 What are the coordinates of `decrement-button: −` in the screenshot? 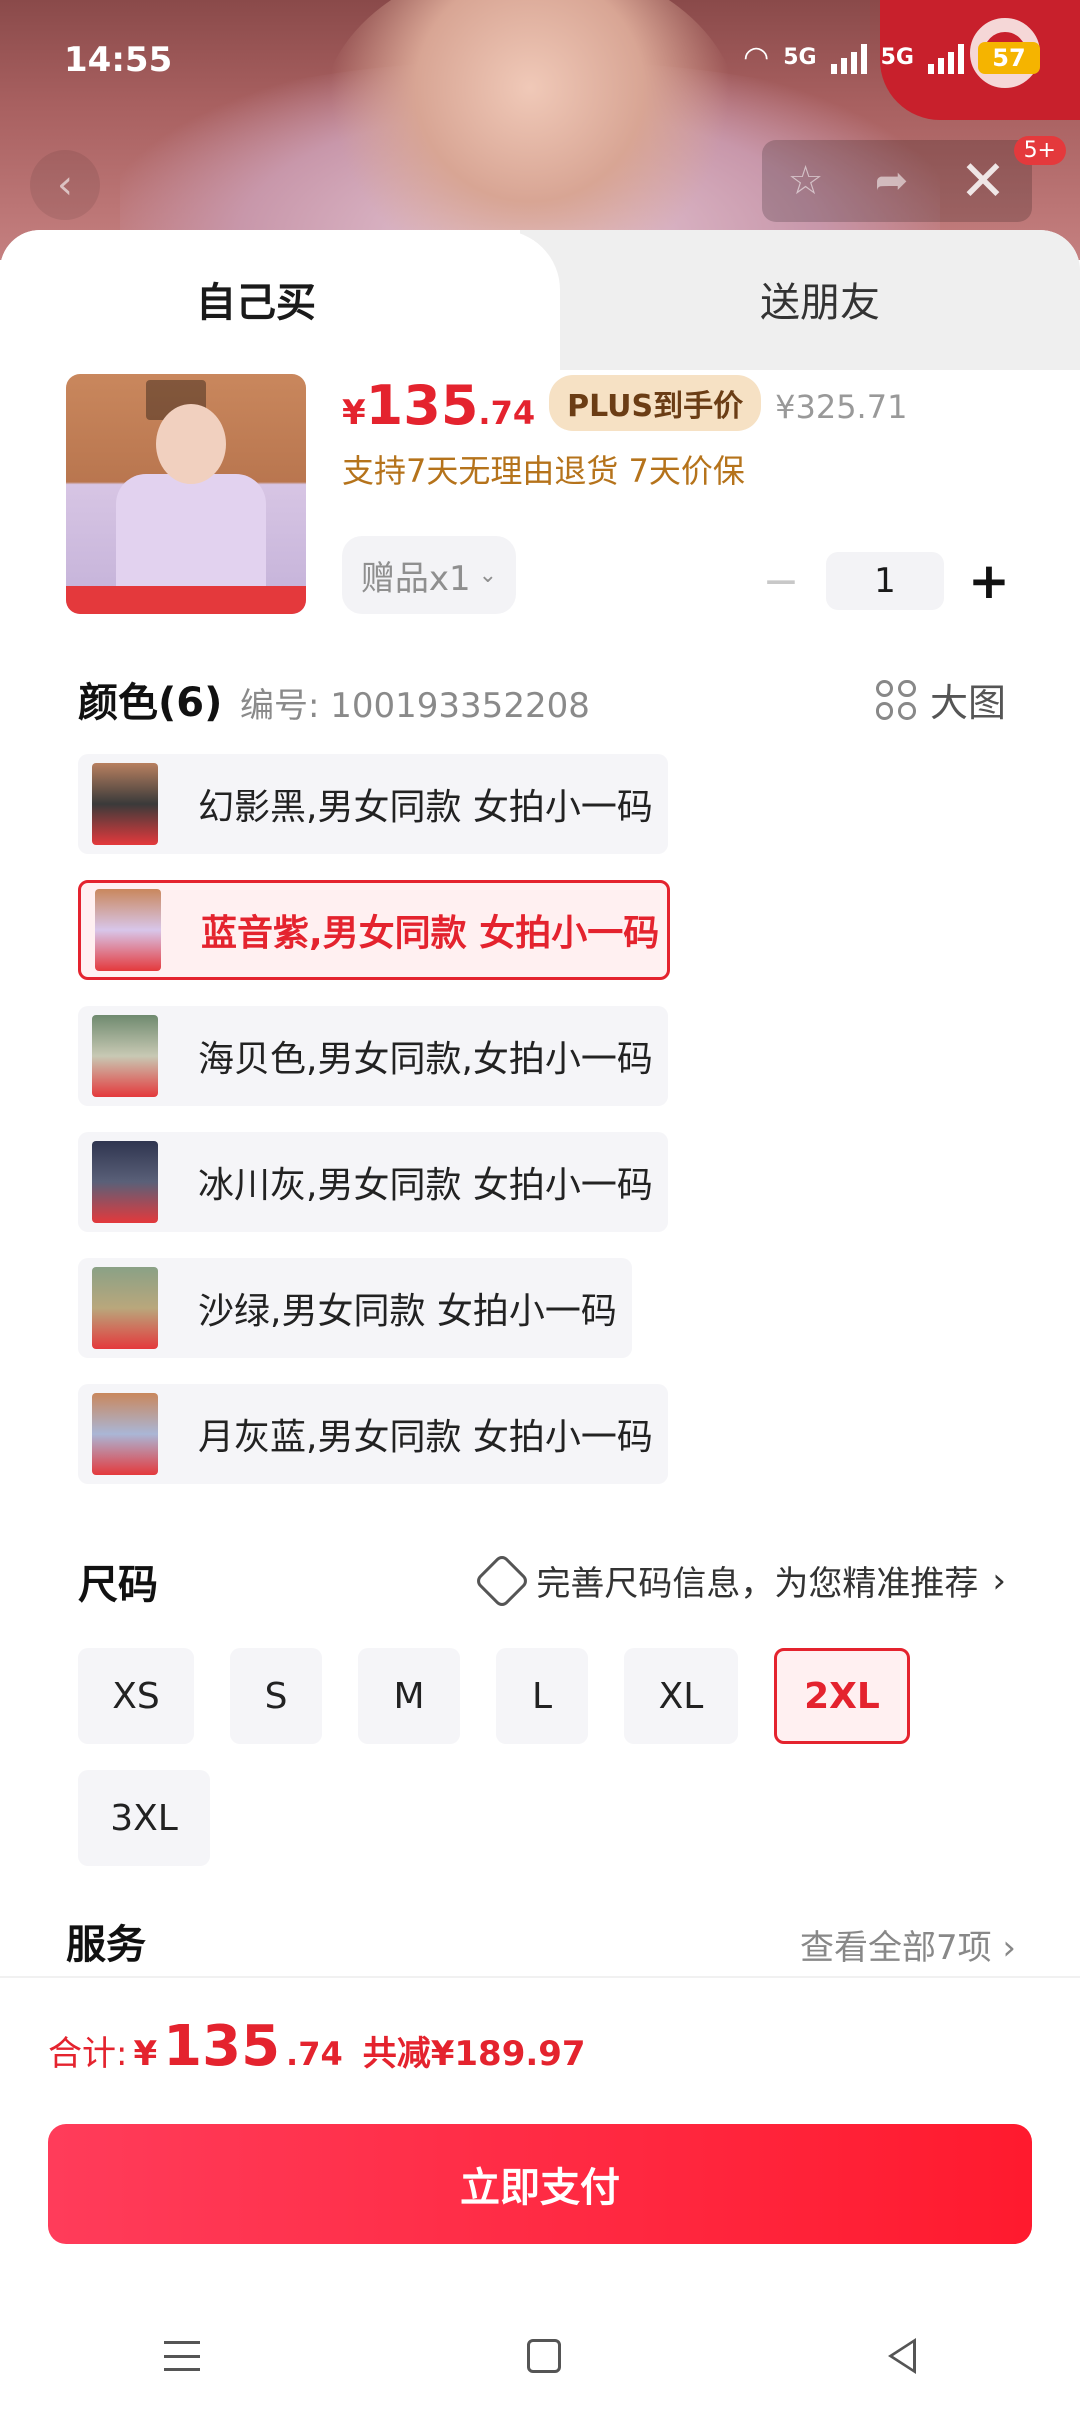 It's located at (781, 581).